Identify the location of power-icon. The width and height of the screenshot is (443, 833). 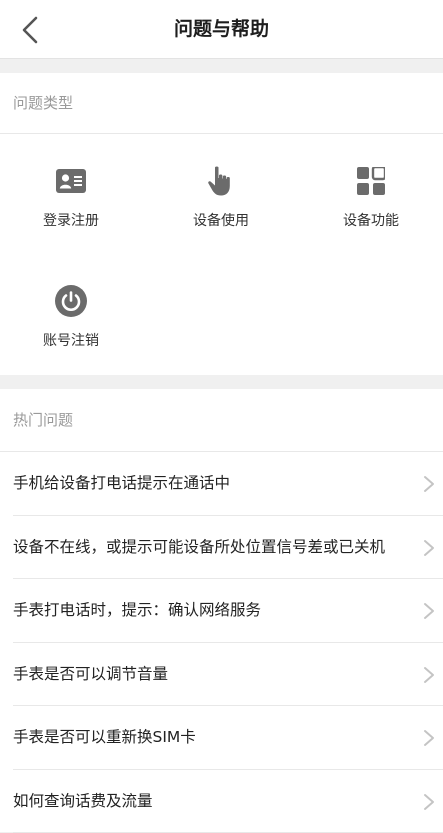
(71, 301).